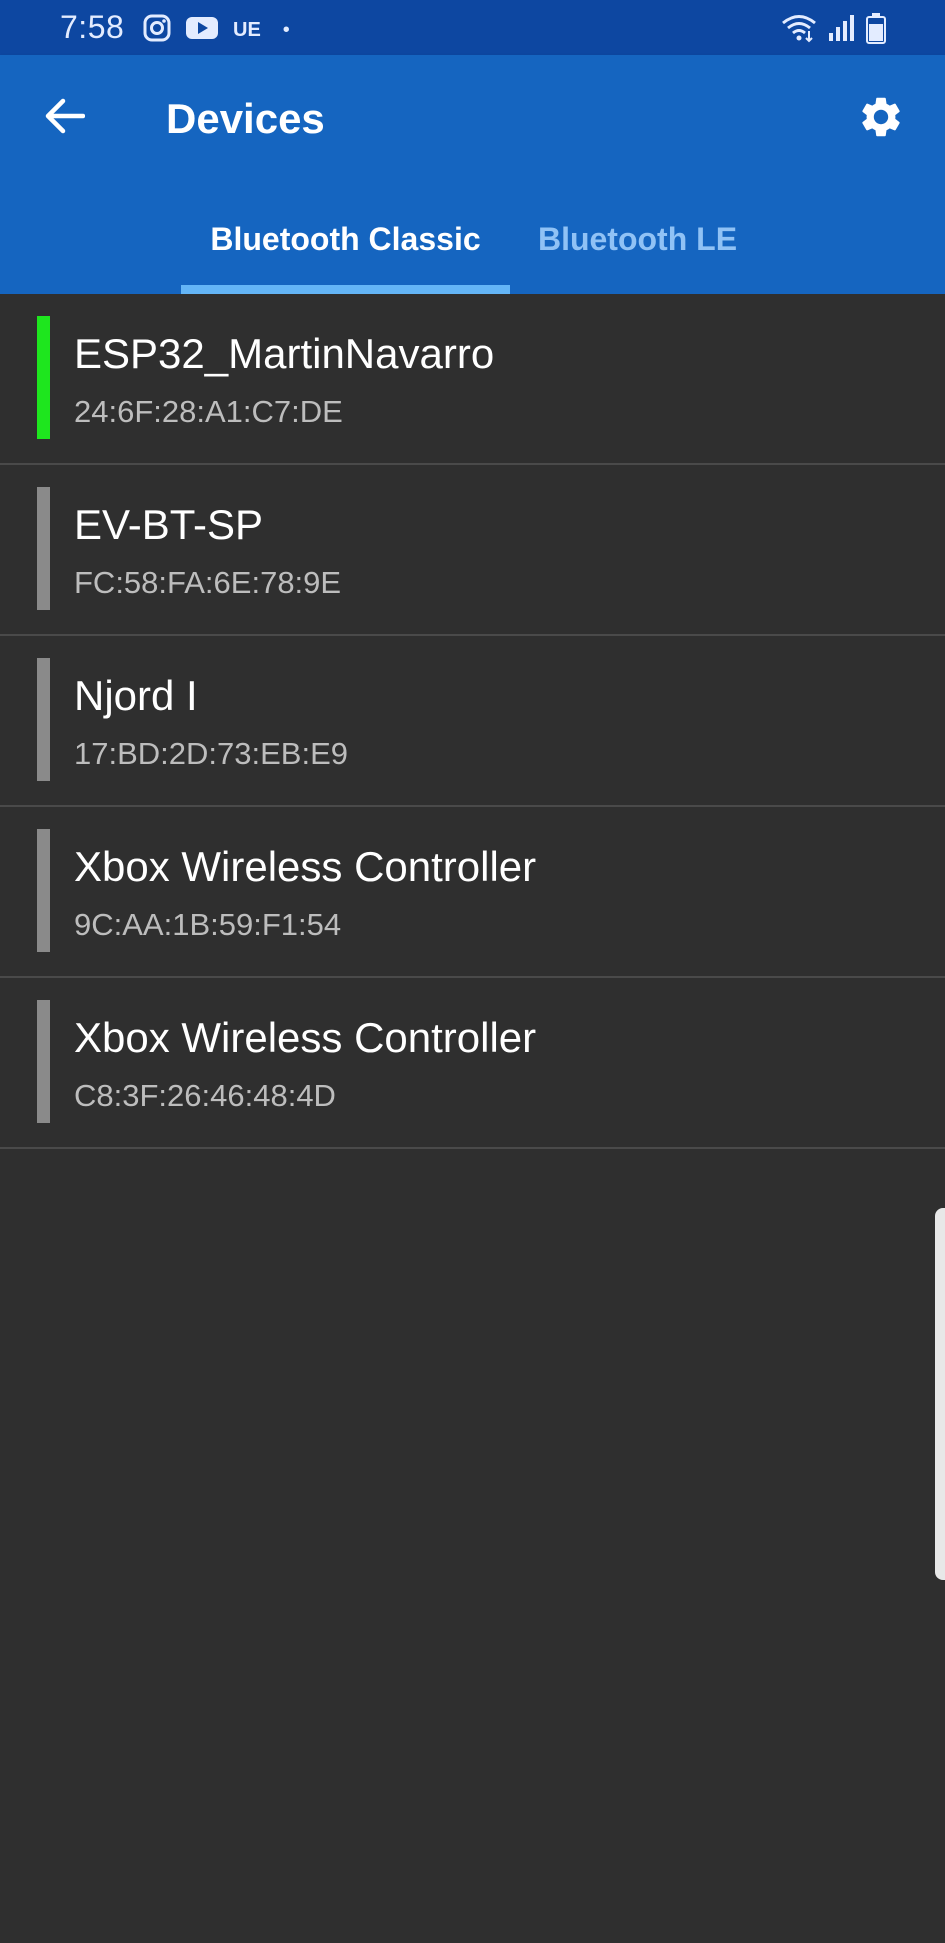  I want to click on gear-icon, so click(881, 119).